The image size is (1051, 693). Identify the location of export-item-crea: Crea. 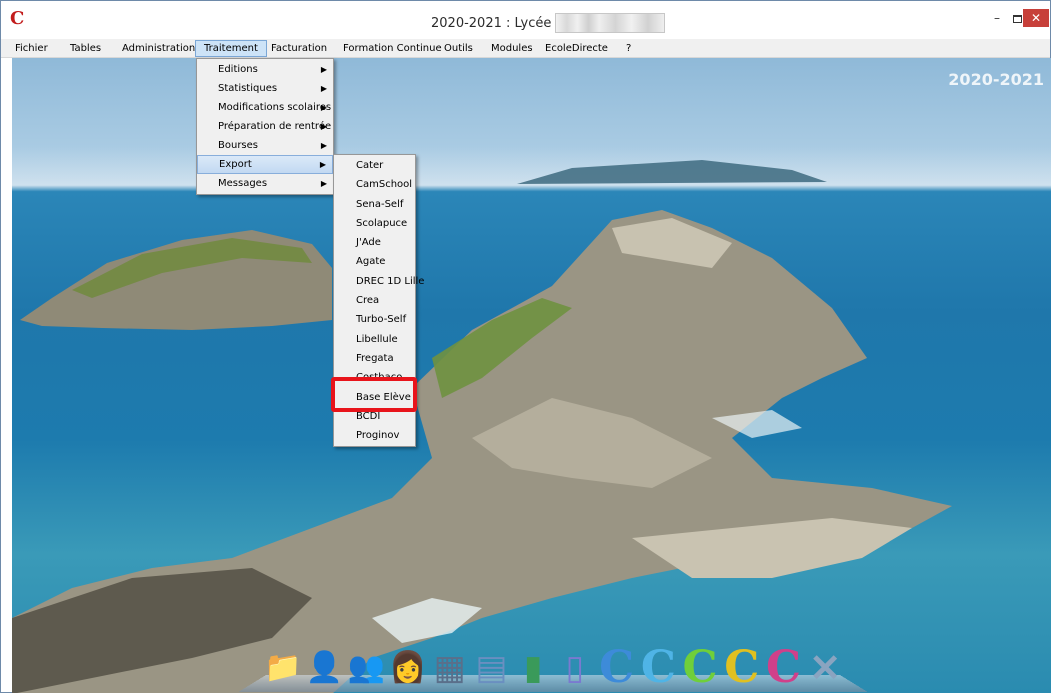
(374, 300).